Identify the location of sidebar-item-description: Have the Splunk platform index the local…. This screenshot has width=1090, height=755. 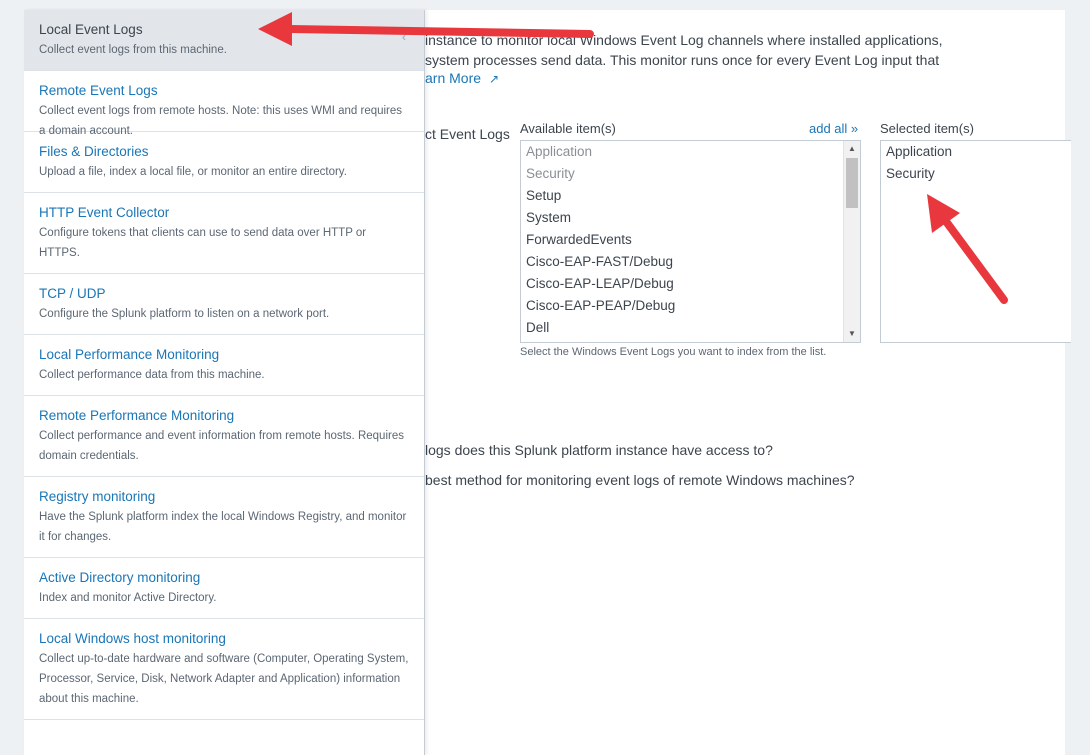
(223, 527).